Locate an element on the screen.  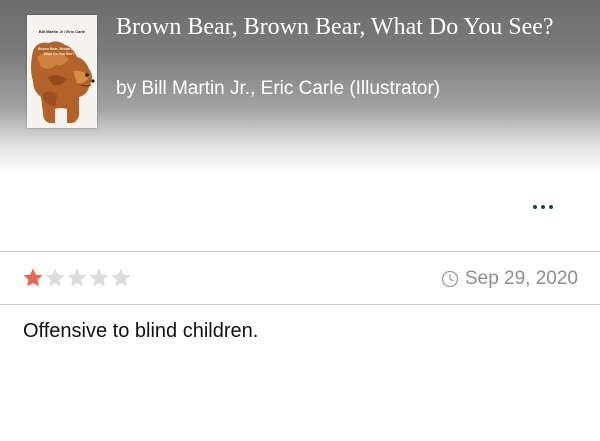
divider-bottom is located at coordinates (300, 304).